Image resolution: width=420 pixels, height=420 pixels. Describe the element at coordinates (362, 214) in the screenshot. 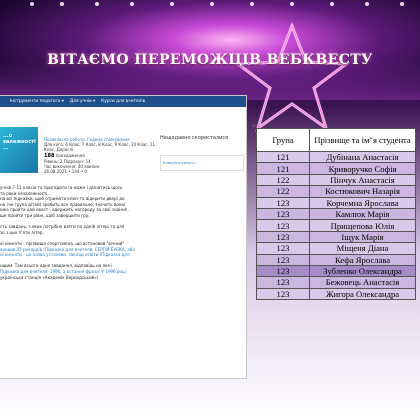

I see `student-name-cell: Камлюк Марія` at that location.